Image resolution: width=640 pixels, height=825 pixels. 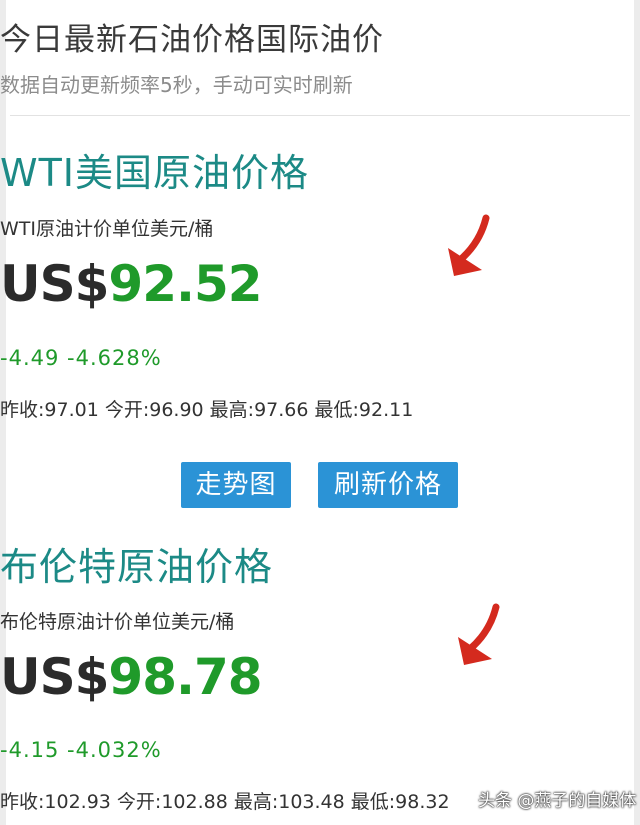 I want to click on refresh-price-button: 刷新价格, so click(x=388, y=485).